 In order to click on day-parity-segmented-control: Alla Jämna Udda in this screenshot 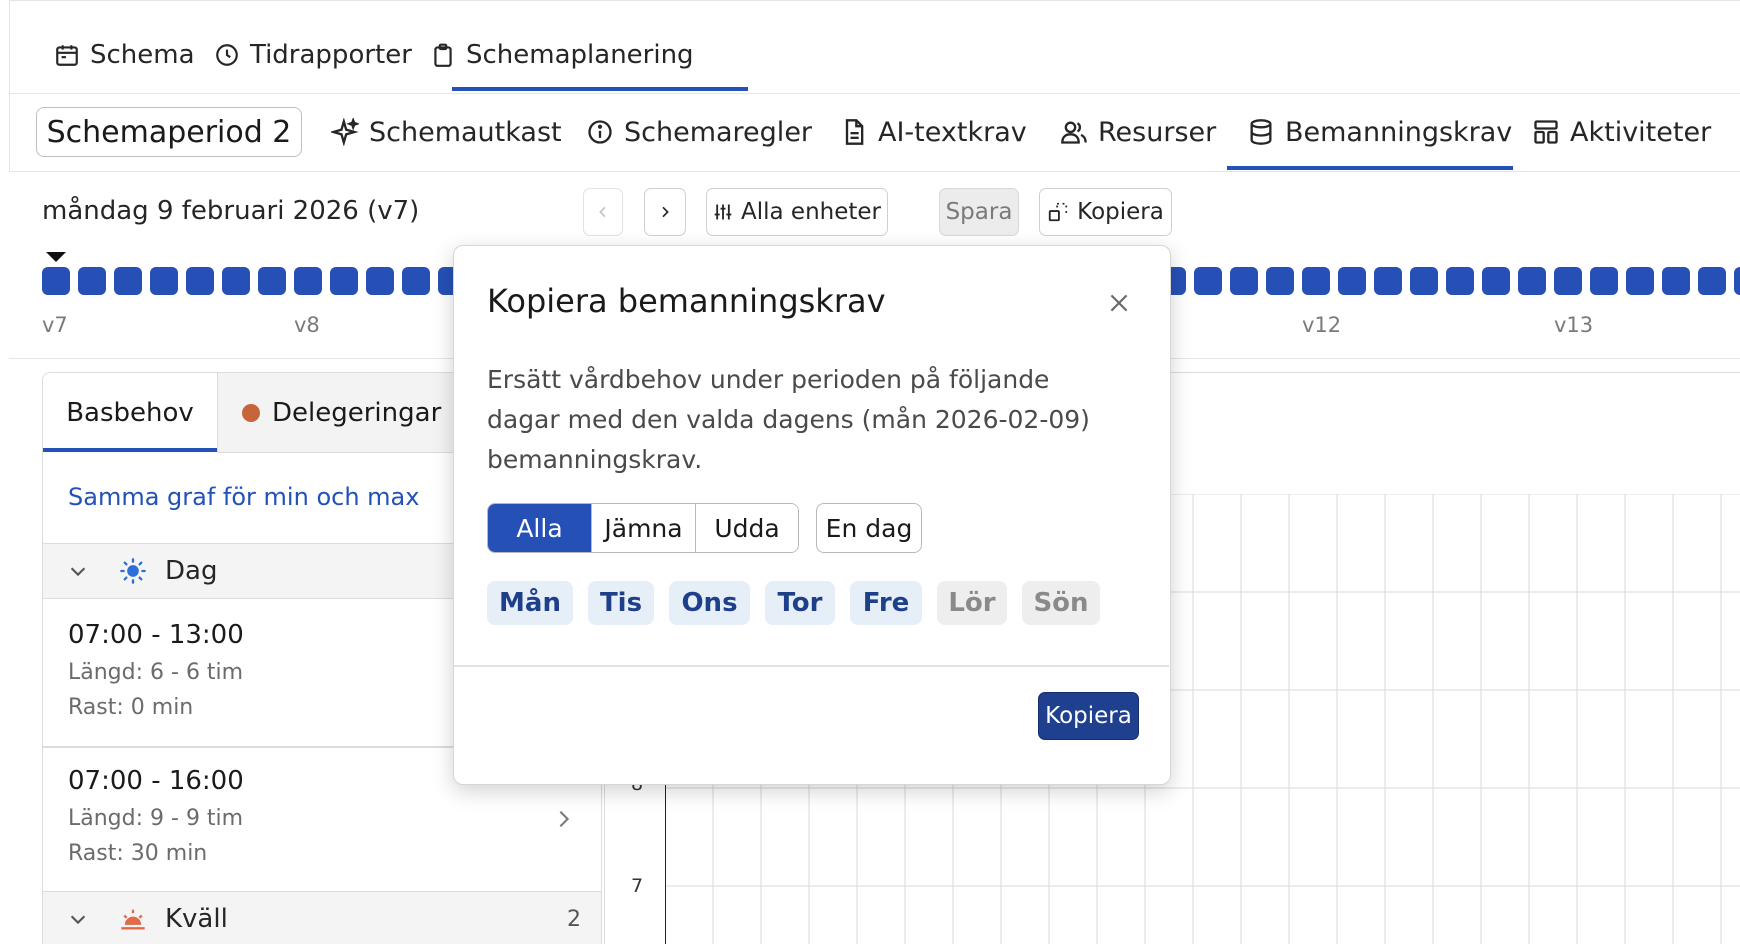, I will do `click(643, 528)`.